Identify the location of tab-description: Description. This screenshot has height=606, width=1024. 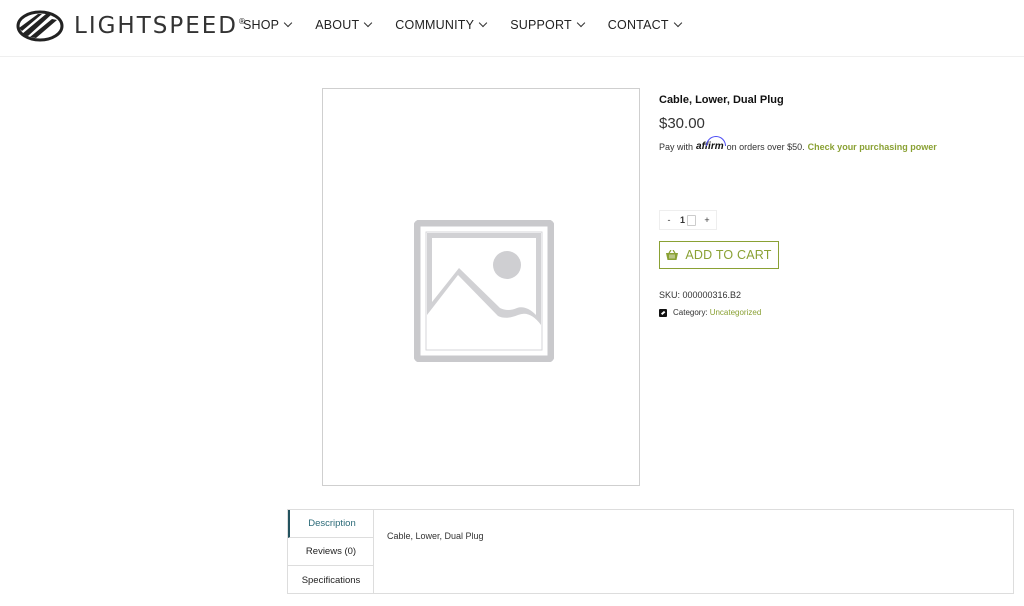
(331, 524).